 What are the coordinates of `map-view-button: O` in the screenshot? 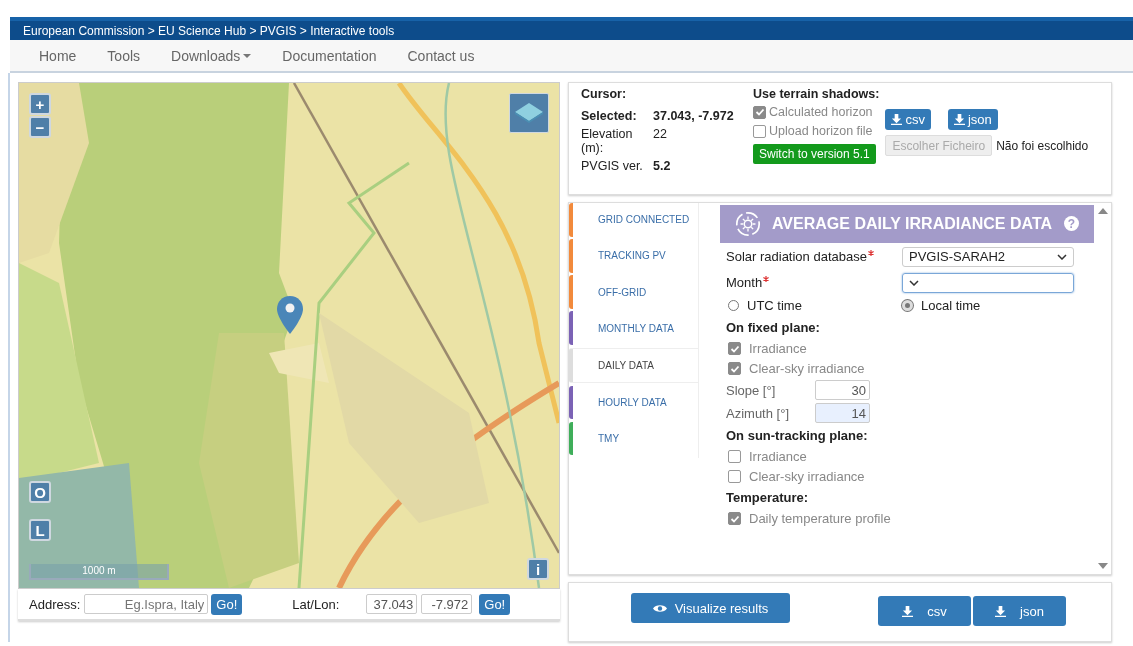 It's located at (40, 492).